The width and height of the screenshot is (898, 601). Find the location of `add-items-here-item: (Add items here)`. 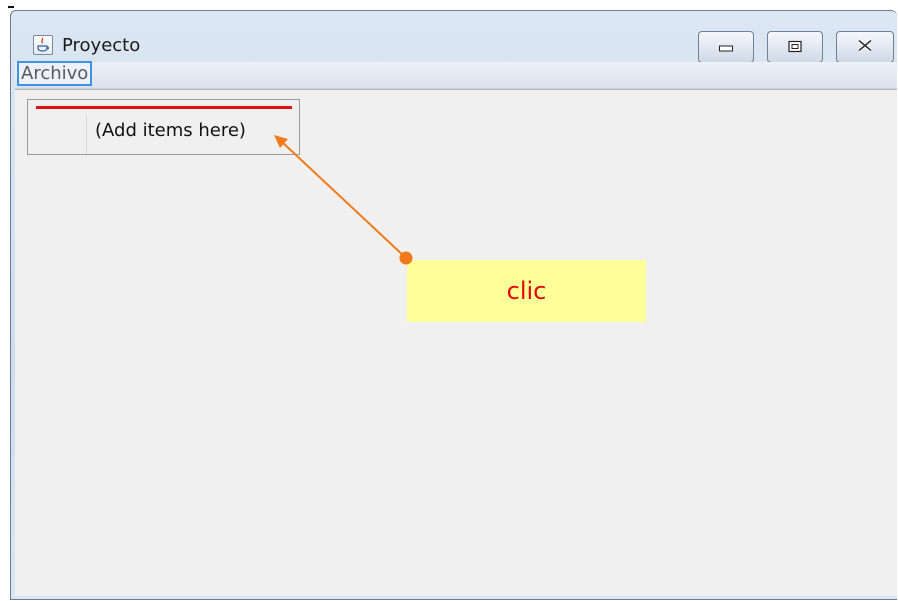

add-items-here-item: (Add items here) is located at coordinates (170, 131).